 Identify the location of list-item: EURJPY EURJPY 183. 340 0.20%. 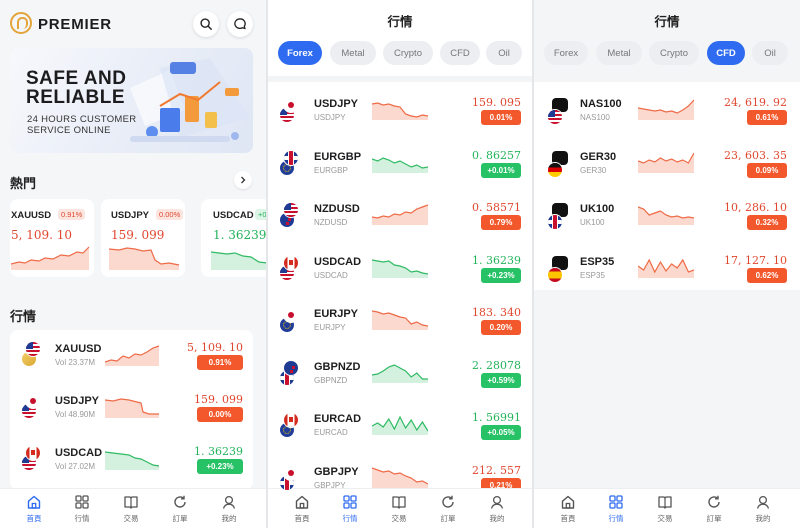
(400, 322).